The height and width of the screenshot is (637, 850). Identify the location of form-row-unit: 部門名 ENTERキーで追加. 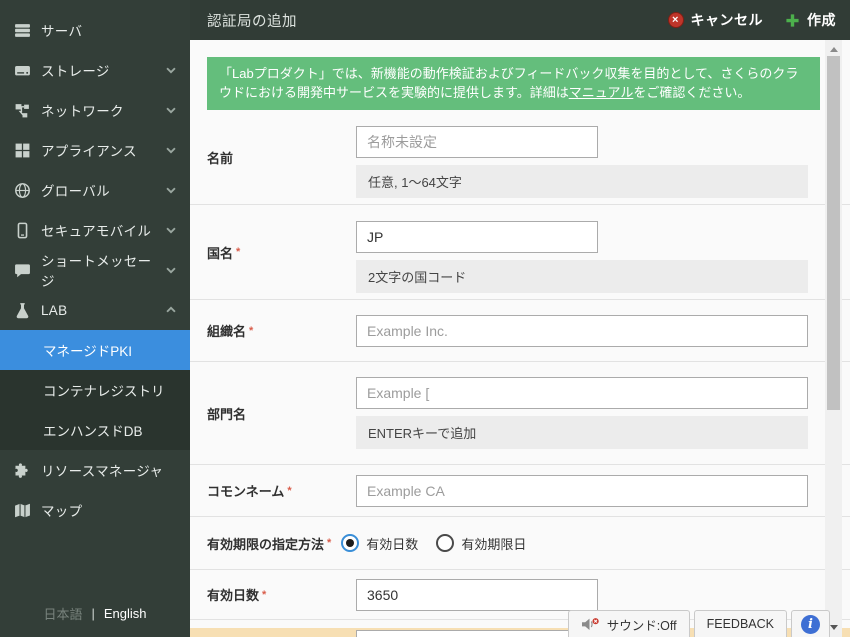
(520, 413).